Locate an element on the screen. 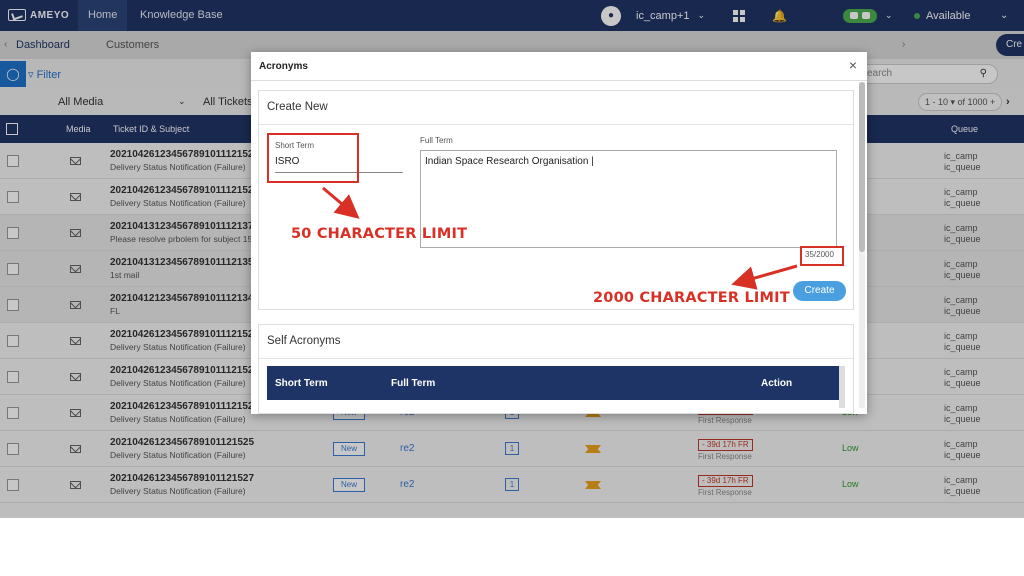 This screenshot has height=576, width=1024. arrow-to-short-term is located at coordinates (341, 202).